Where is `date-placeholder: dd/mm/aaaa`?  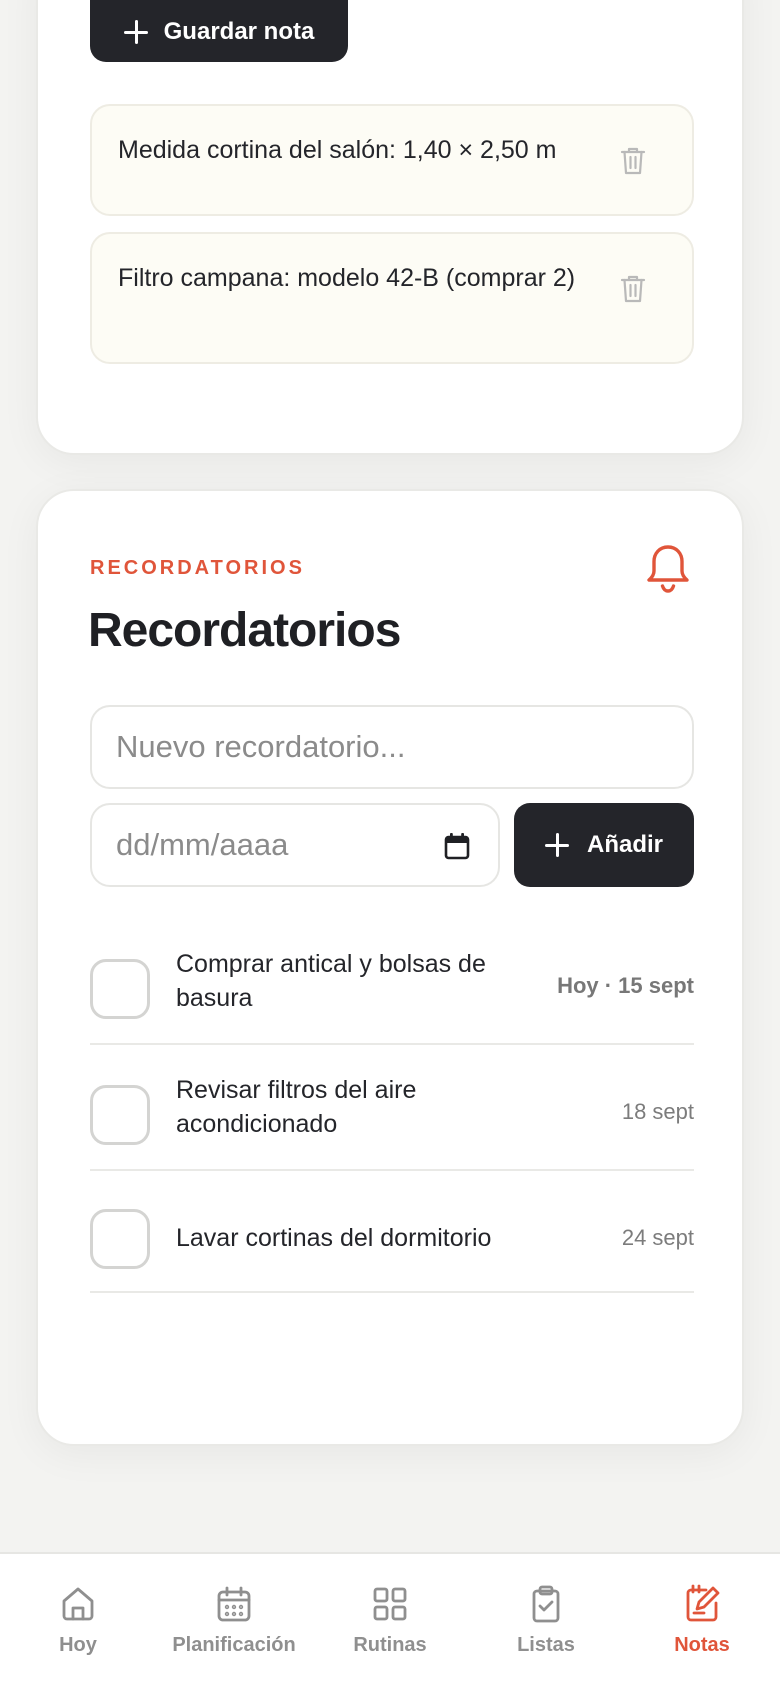
date-placeholder: dd/mm/aaaa is located at coordinates (202, 844).